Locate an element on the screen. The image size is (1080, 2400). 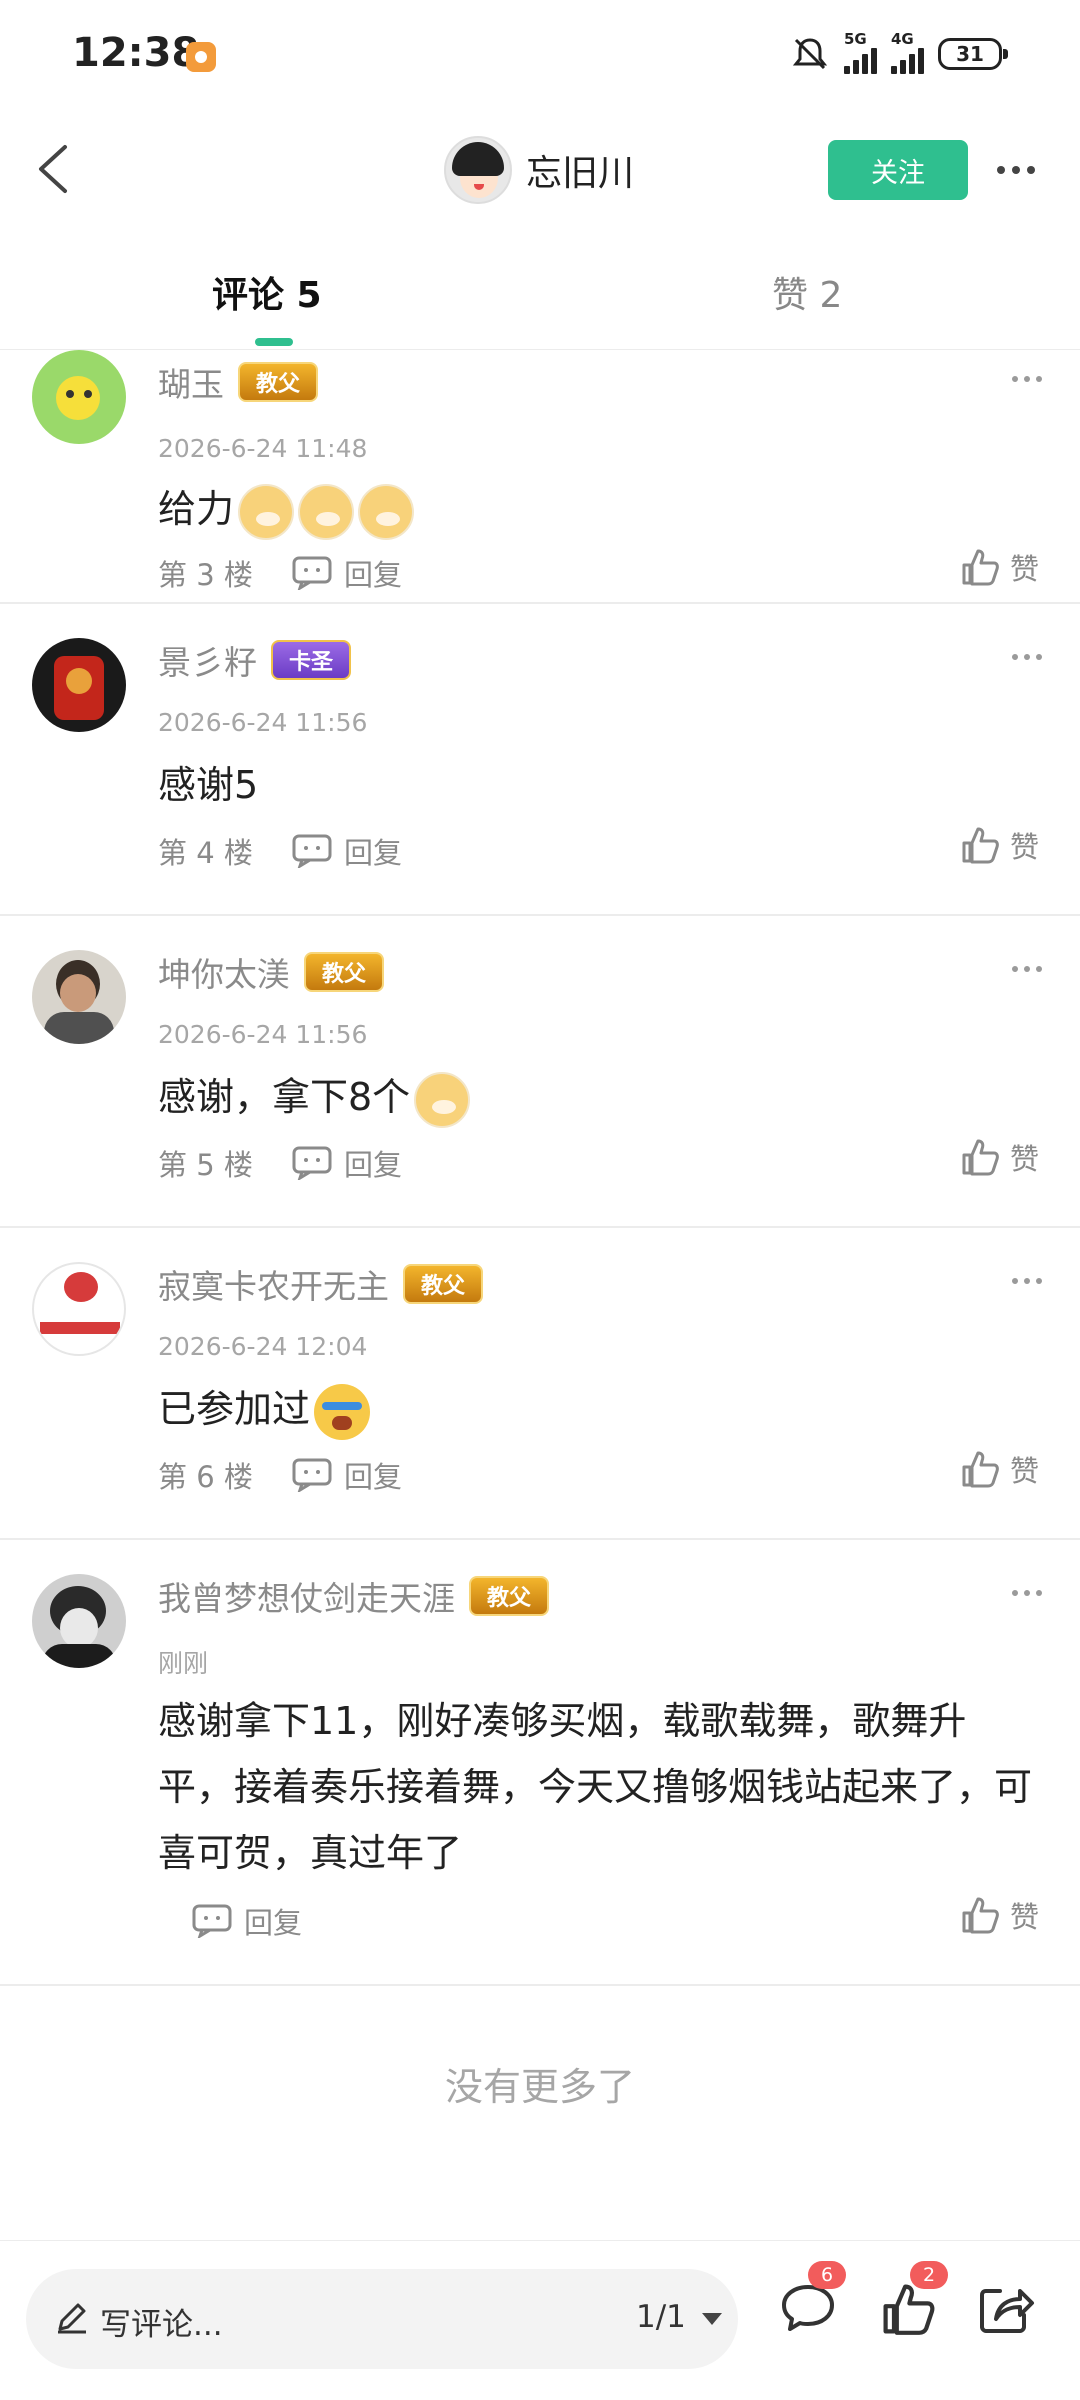
comment-content: 感谢，拿下8个 is located at coordinates (598, 1097).